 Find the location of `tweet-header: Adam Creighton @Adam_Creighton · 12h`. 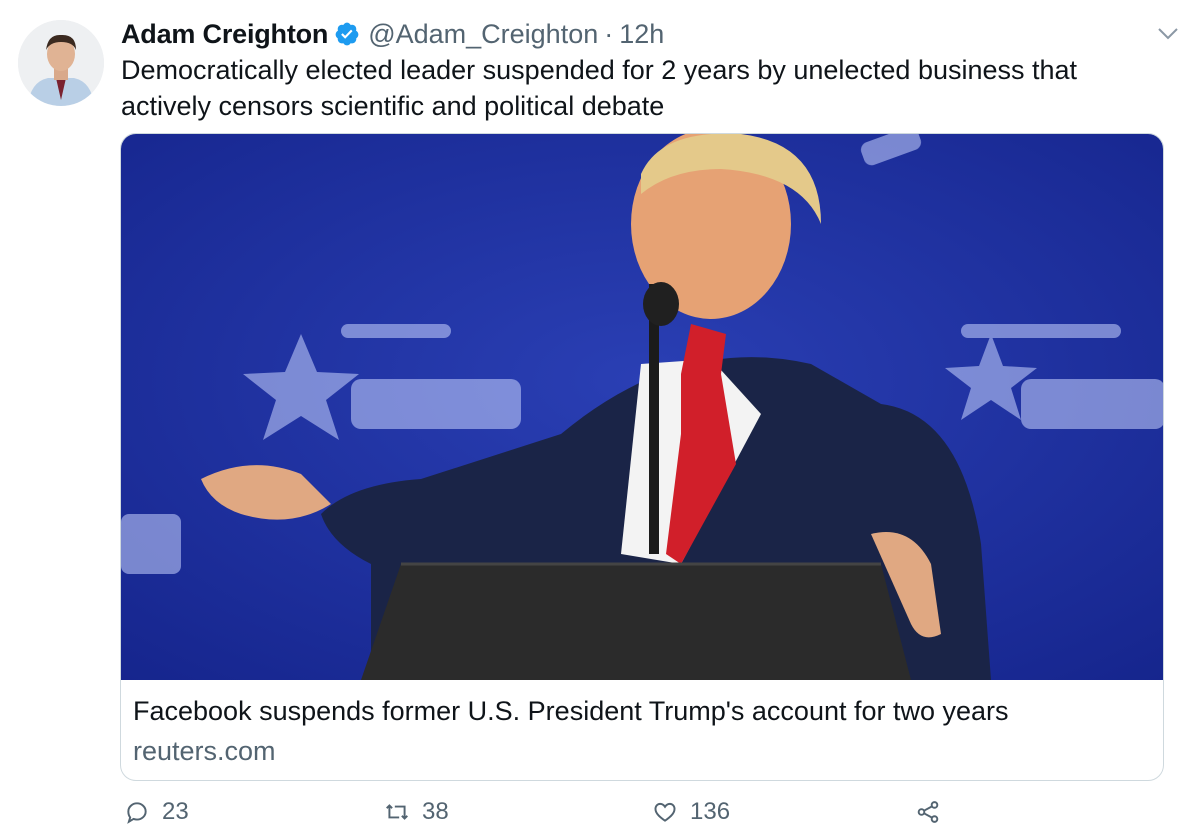

tweet-header: Adam Creighton @Adam_Creighton · 12h is located at coordinates (392, 34).